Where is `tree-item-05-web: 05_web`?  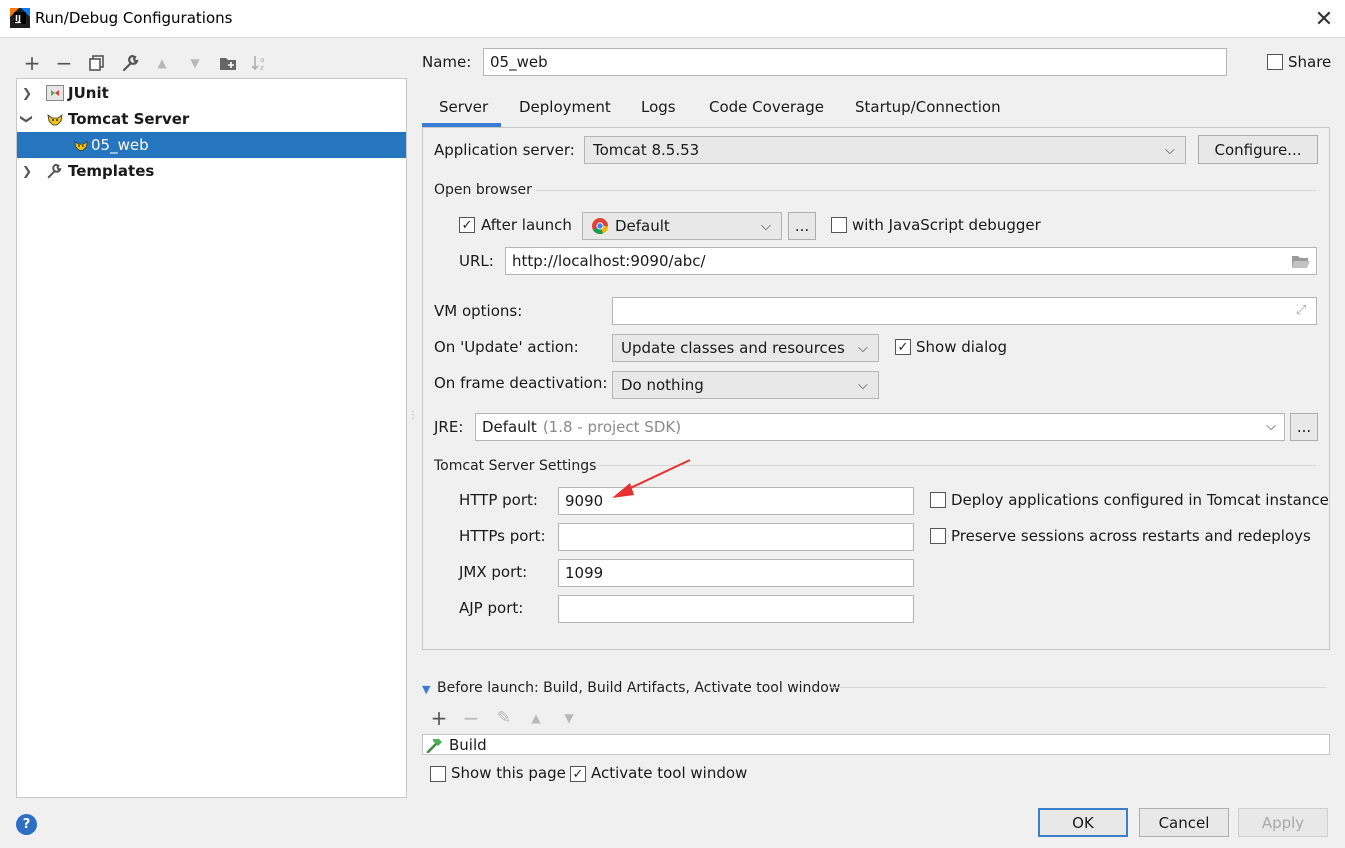
tree-item-05-web: 05_web is located at coordinates (211, 145).